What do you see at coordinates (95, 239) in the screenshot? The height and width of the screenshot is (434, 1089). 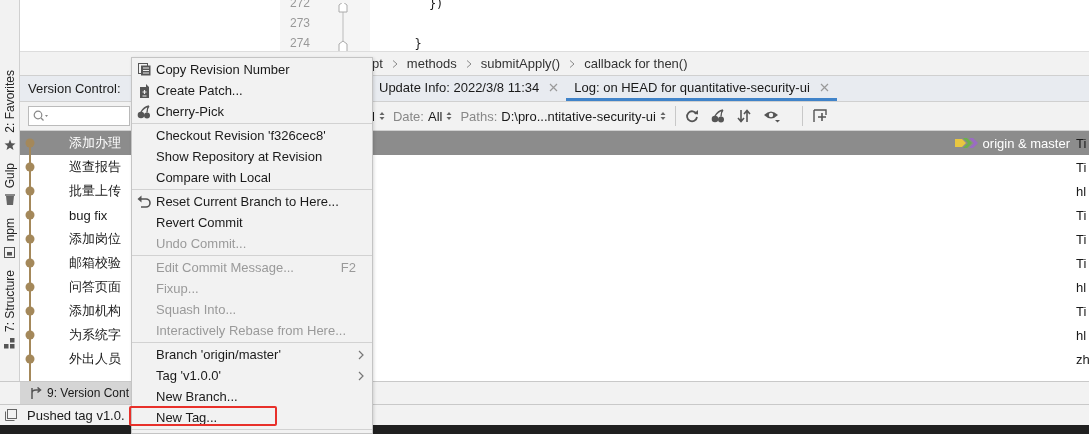 I see `commit-message: 添加岗位` at bounding box center [95, 239].